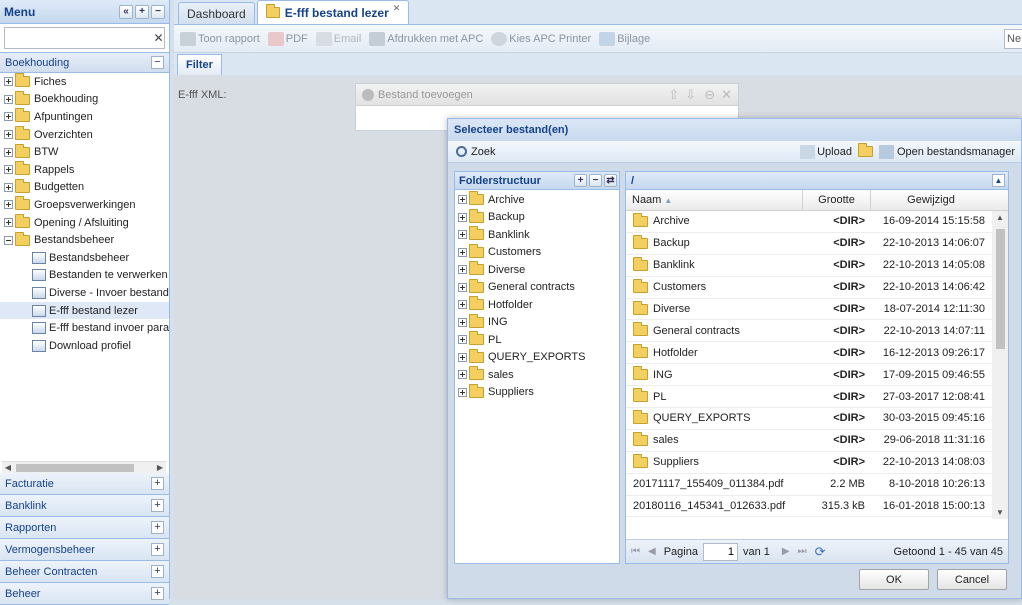  Describe the element at coordinates (397, 8) in the screenshot. I see `close-tab-icon: ✕` at that location.